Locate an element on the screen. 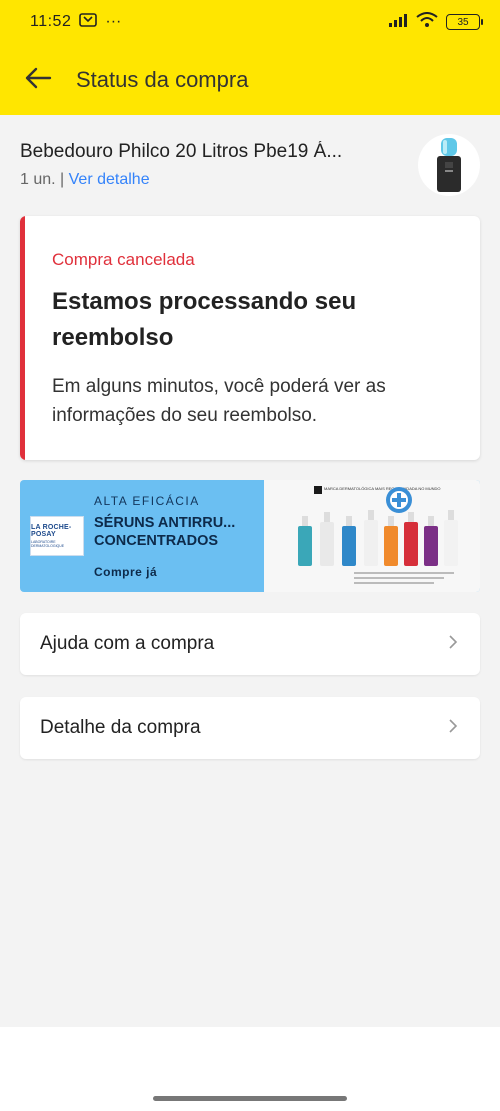  brand-logo-subtext: LABORATOIRE DERMATOLOGIQUE is located at coordinates (48, 544).